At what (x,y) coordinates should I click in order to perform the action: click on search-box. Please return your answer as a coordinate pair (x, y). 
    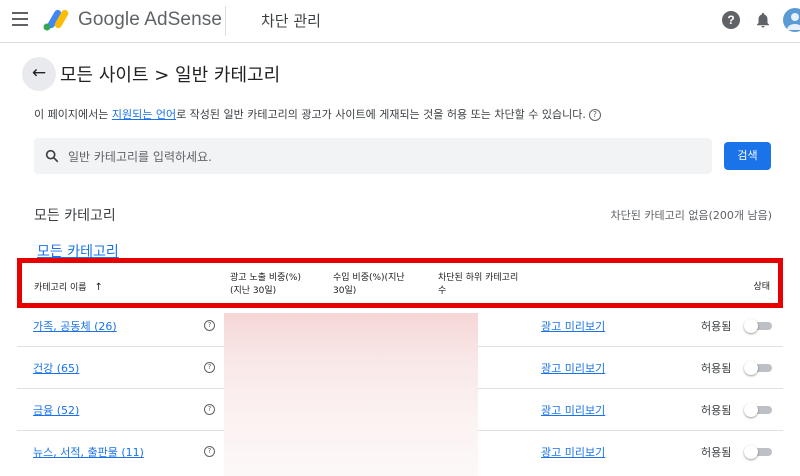
    Looking at the image, I should click on (373, 156).